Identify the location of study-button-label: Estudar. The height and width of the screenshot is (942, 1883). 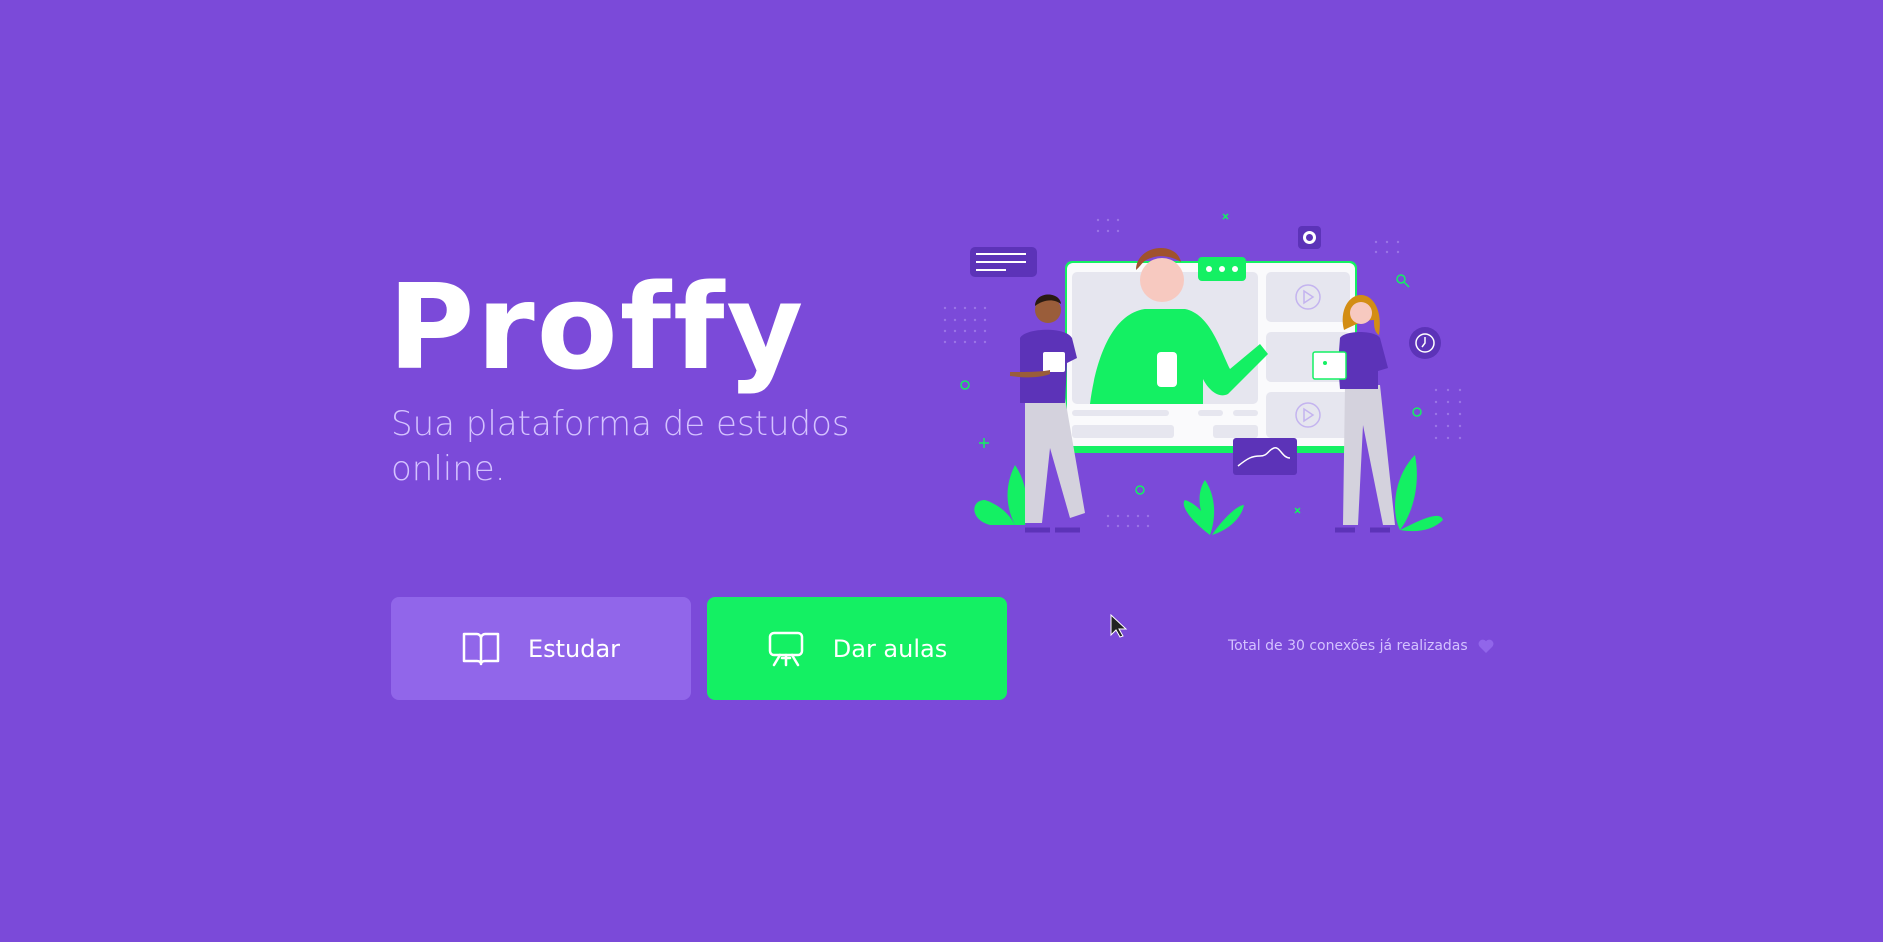
(574, 648).